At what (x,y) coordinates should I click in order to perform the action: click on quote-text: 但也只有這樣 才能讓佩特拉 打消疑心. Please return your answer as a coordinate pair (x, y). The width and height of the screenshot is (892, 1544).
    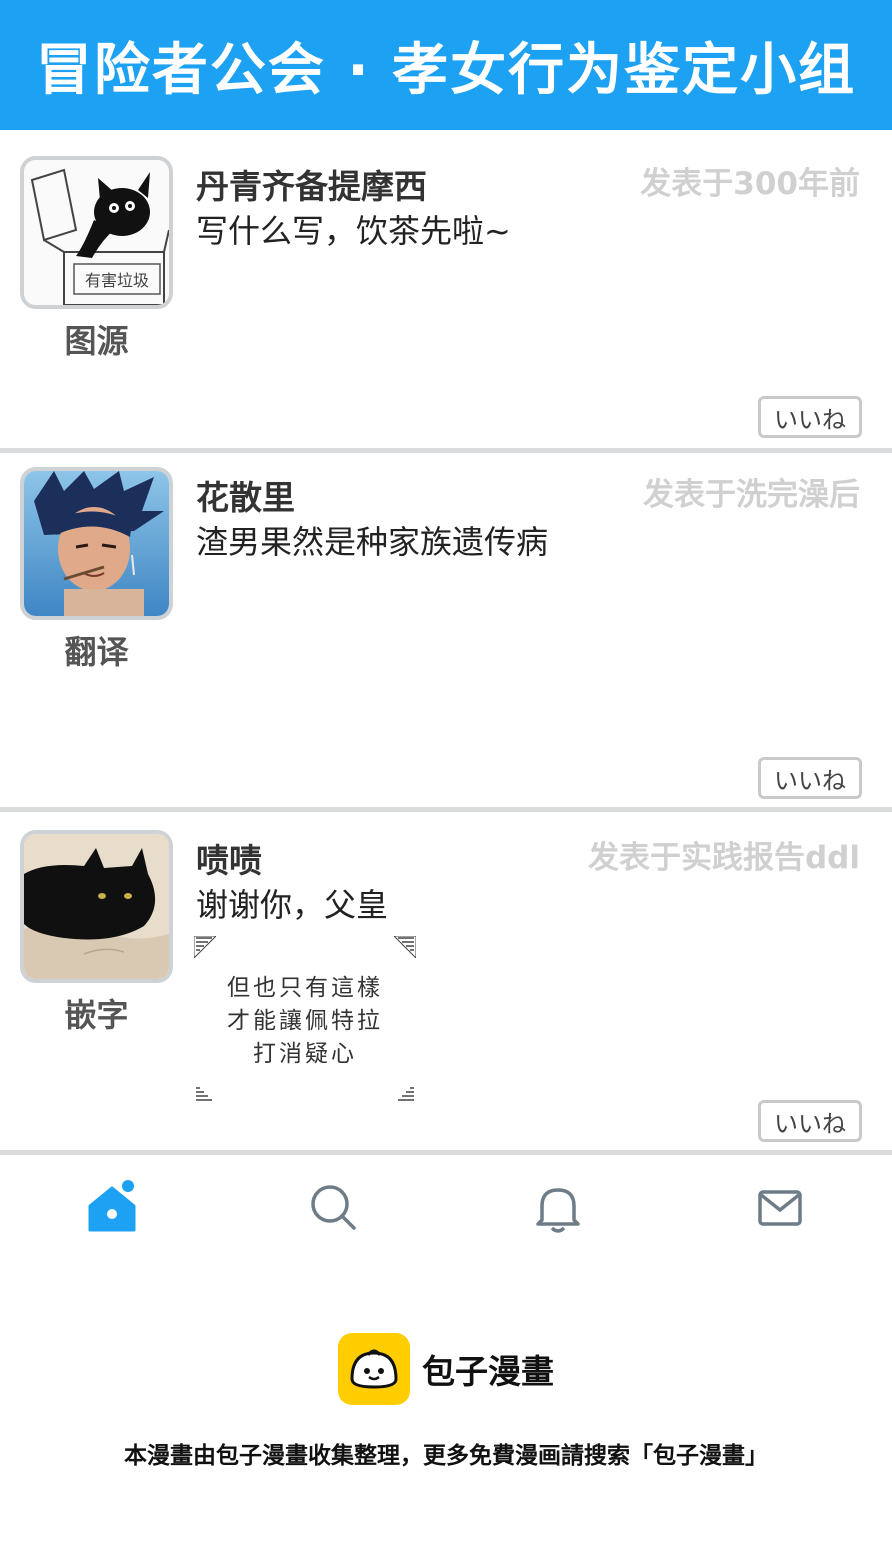
    Looking at the image, I should click on (305, 1021).